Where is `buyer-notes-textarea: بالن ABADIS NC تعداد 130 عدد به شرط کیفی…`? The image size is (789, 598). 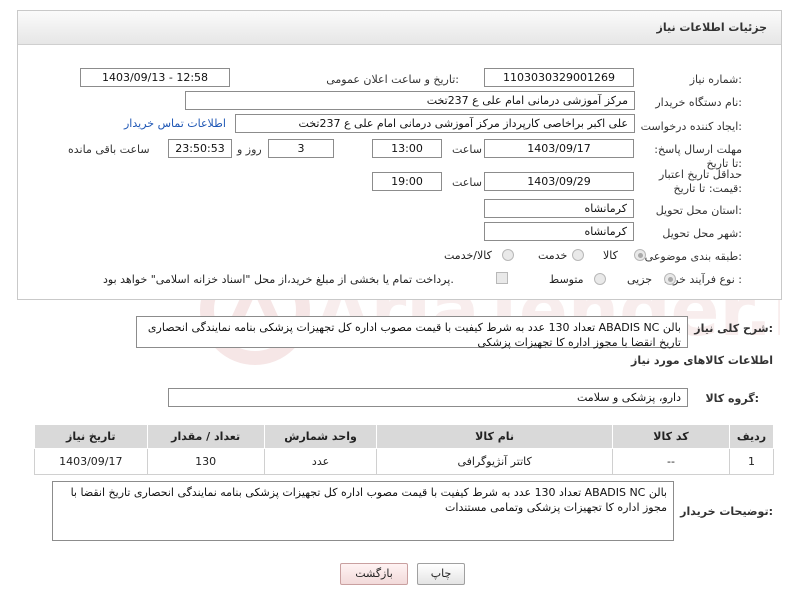 buyer-notes-textarea: بالن ABADIS NC تعداد 130 عدد به شرط کیفی… is located at coordinates (363, 511).